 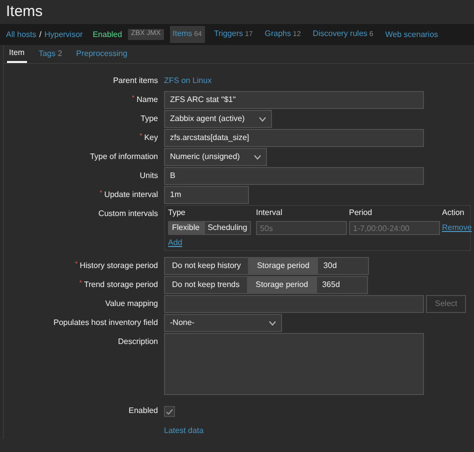 I want to click on mode-toggle: Scheduling, so click(x=228, y=228).